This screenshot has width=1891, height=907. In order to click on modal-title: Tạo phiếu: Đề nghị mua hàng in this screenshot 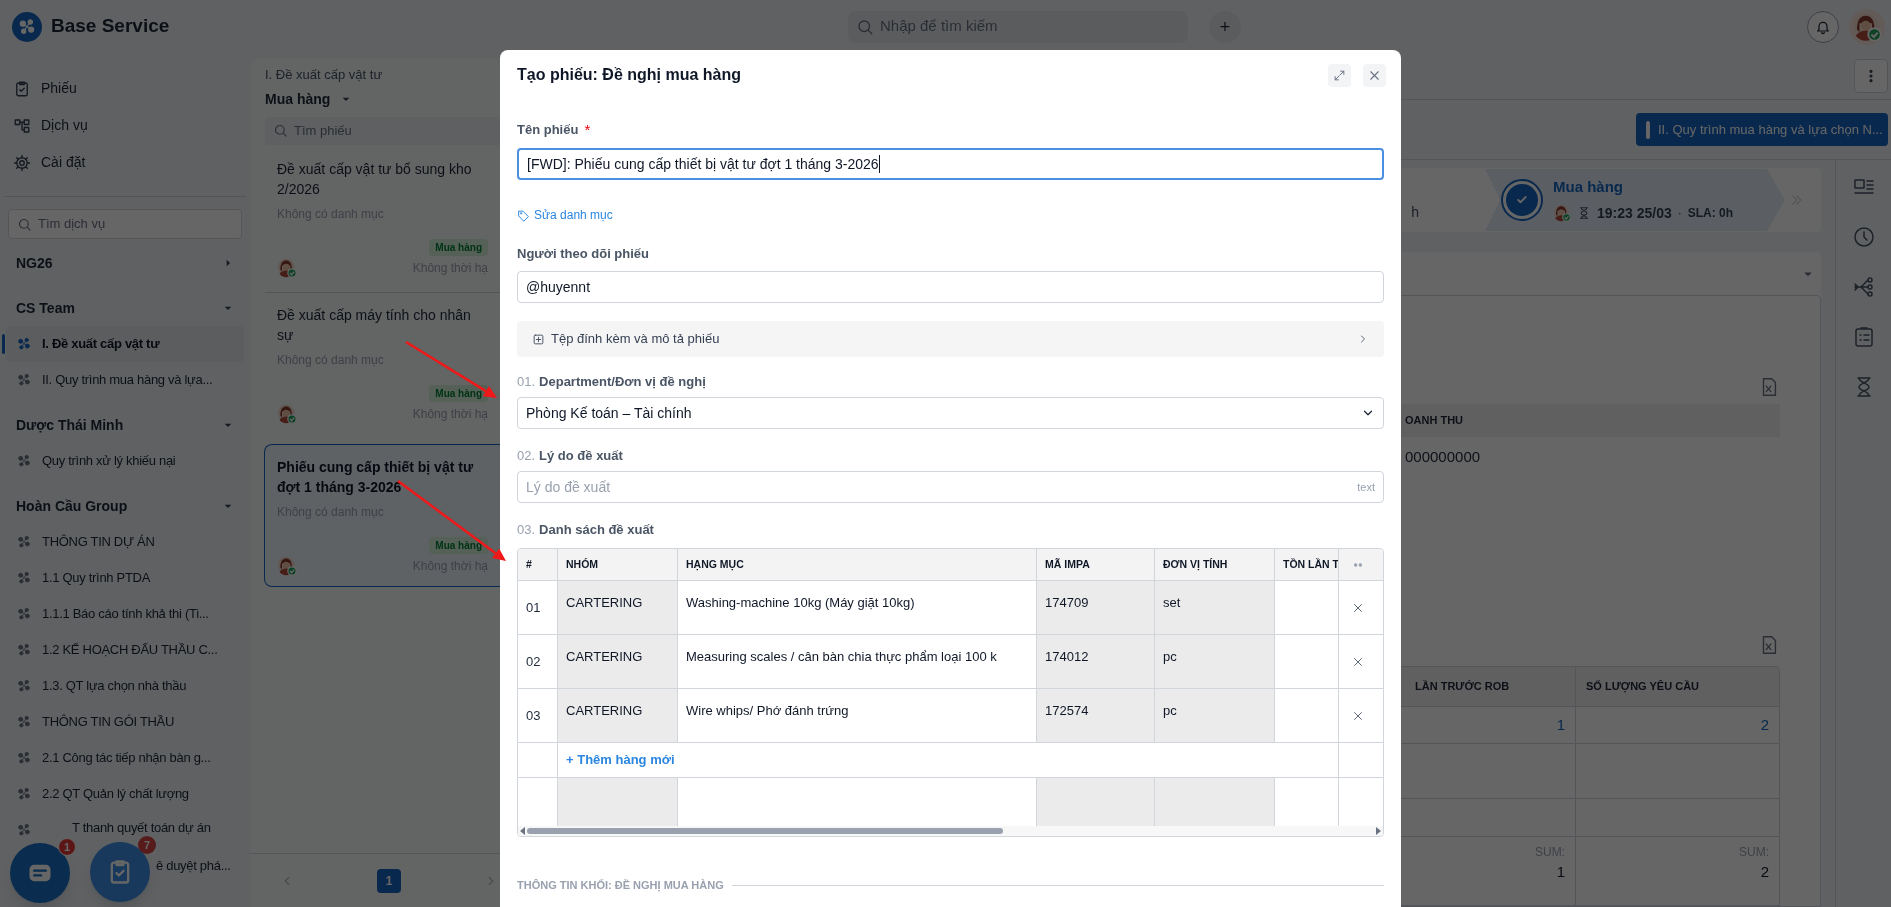, I will do `click(629, 75)`.